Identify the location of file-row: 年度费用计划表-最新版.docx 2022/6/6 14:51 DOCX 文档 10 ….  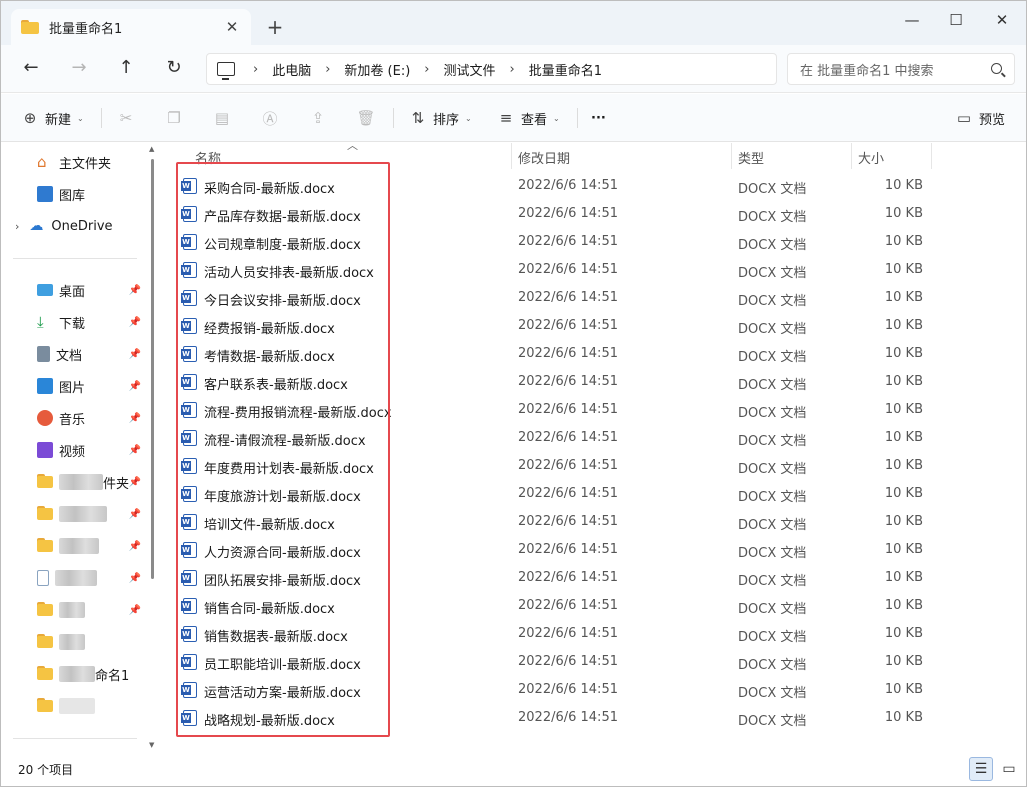
(593, 466).